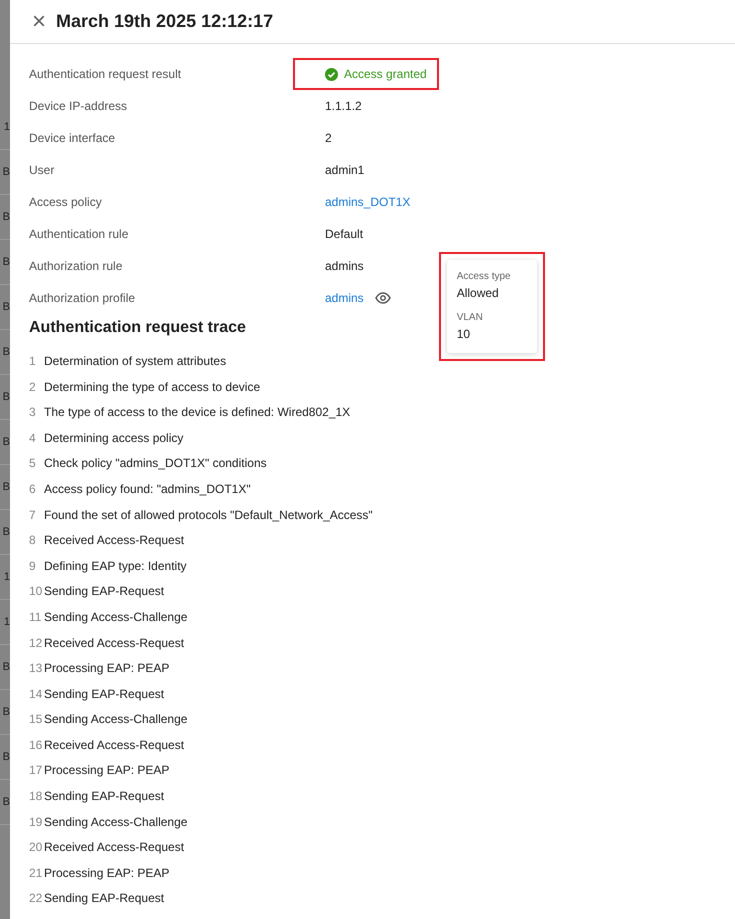 The image size is (735, 919). I want to click on section-title: Authentication request trace, so click(137, 328).